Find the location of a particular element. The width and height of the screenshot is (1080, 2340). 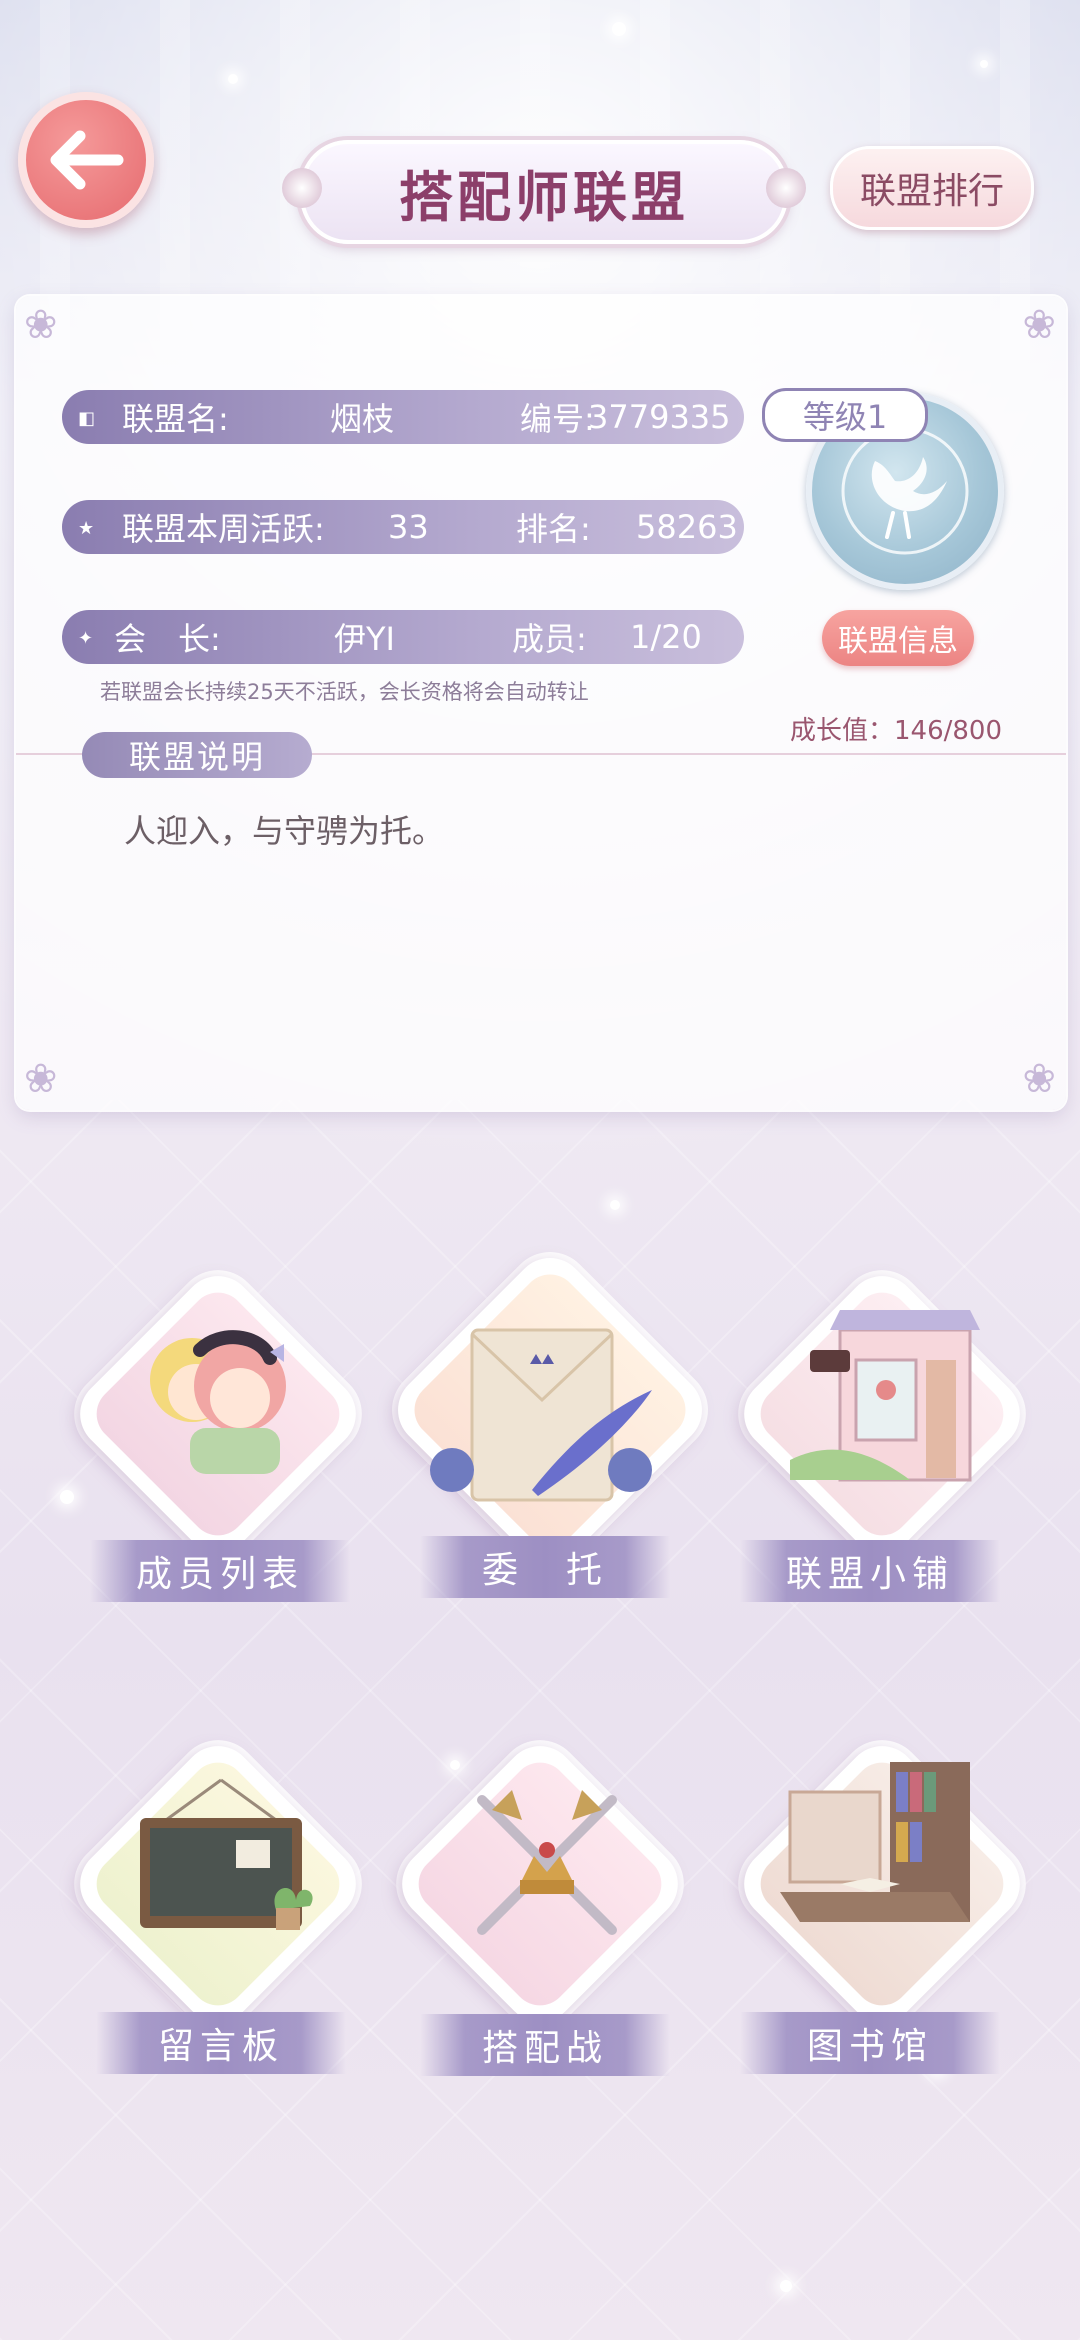

shop-illustration is located at coordinates (885, 1396).